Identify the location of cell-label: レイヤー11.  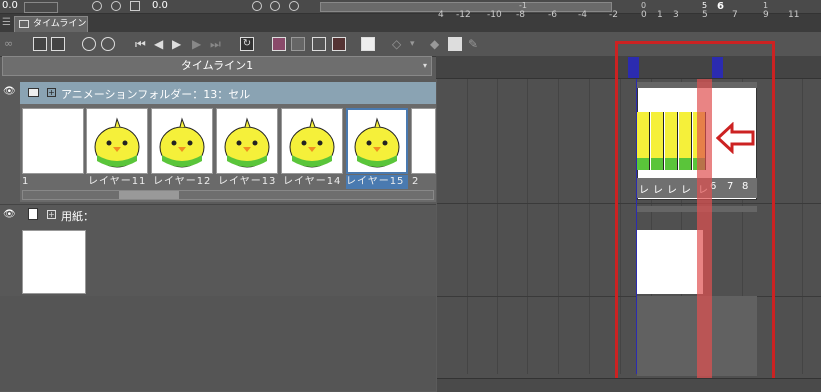
(117, 181).